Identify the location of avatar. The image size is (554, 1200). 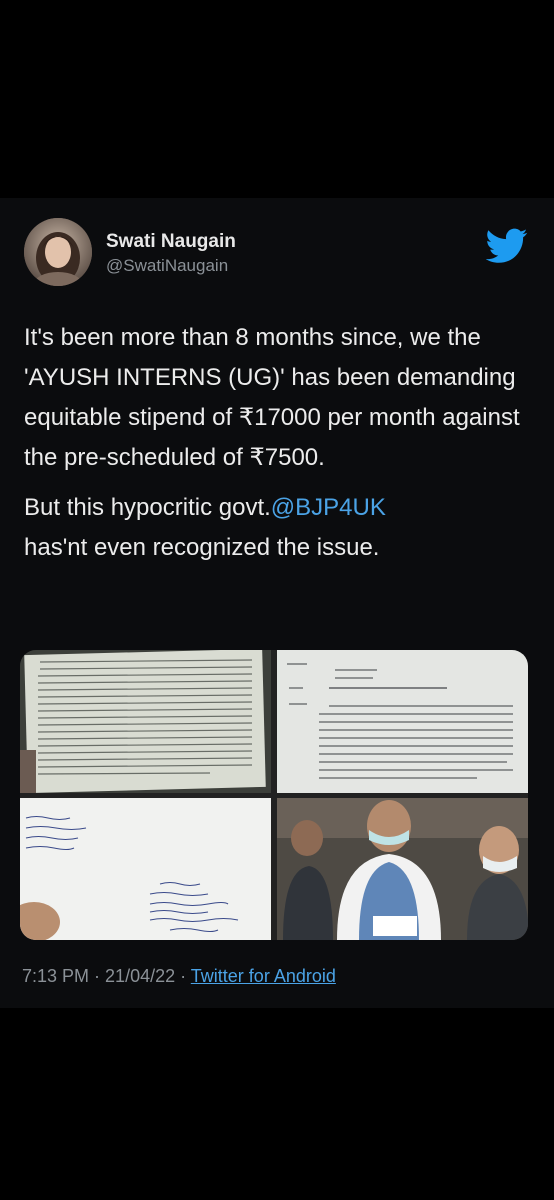
(58, 252).